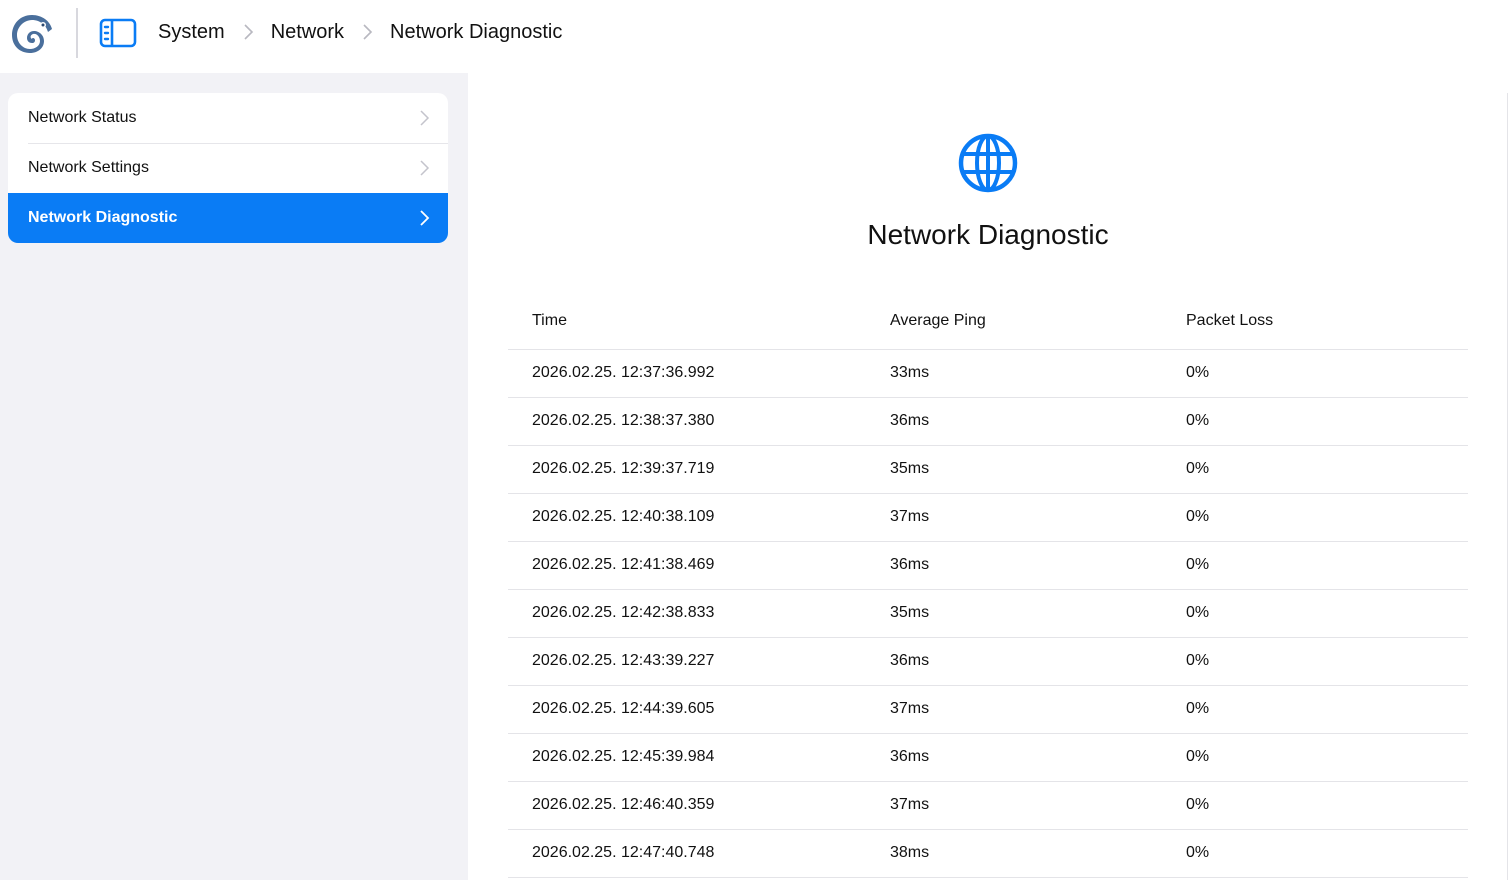 This screenshot has height=880, width=1508. I want to click on sidebar-item-network-status: Network Status, so click(228, 118).